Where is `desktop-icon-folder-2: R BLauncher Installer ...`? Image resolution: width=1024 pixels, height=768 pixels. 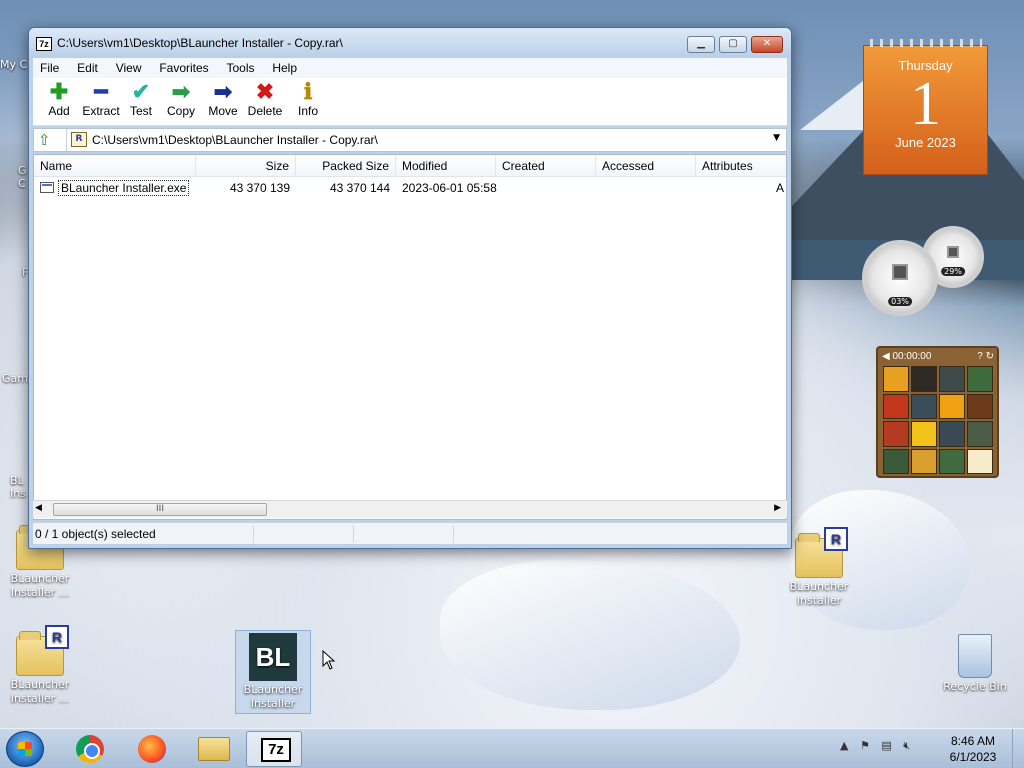
desktop-icon-folder-2: R BLauncher Installer ... is located at coordinates (40, 665).